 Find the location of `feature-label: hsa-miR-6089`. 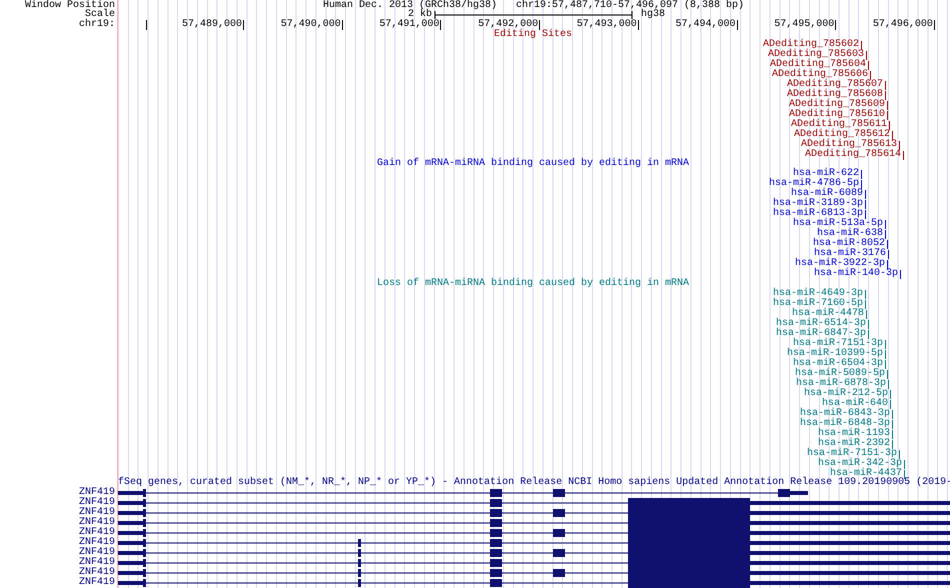

feature-label: hsa-miR-6089 is located at coordinates (826, 194).